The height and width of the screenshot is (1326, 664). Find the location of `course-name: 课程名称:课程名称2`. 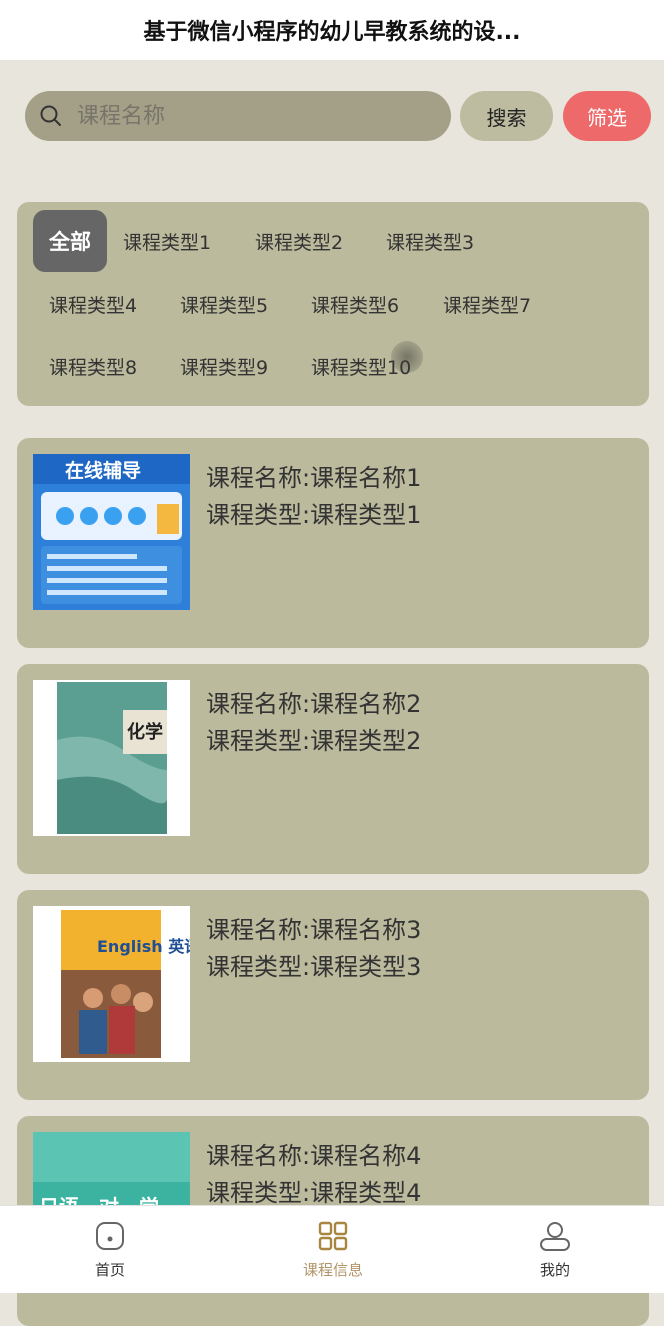

course-name: 课程名称:课程名称2 is located at coordinates (314, 704).